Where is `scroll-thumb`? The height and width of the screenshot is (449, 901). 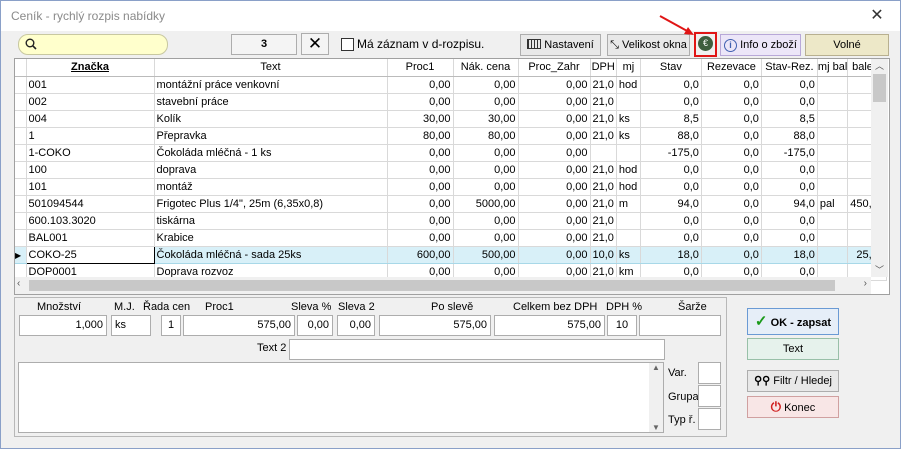
scroll-thumb is located at coordinates (879, 88).